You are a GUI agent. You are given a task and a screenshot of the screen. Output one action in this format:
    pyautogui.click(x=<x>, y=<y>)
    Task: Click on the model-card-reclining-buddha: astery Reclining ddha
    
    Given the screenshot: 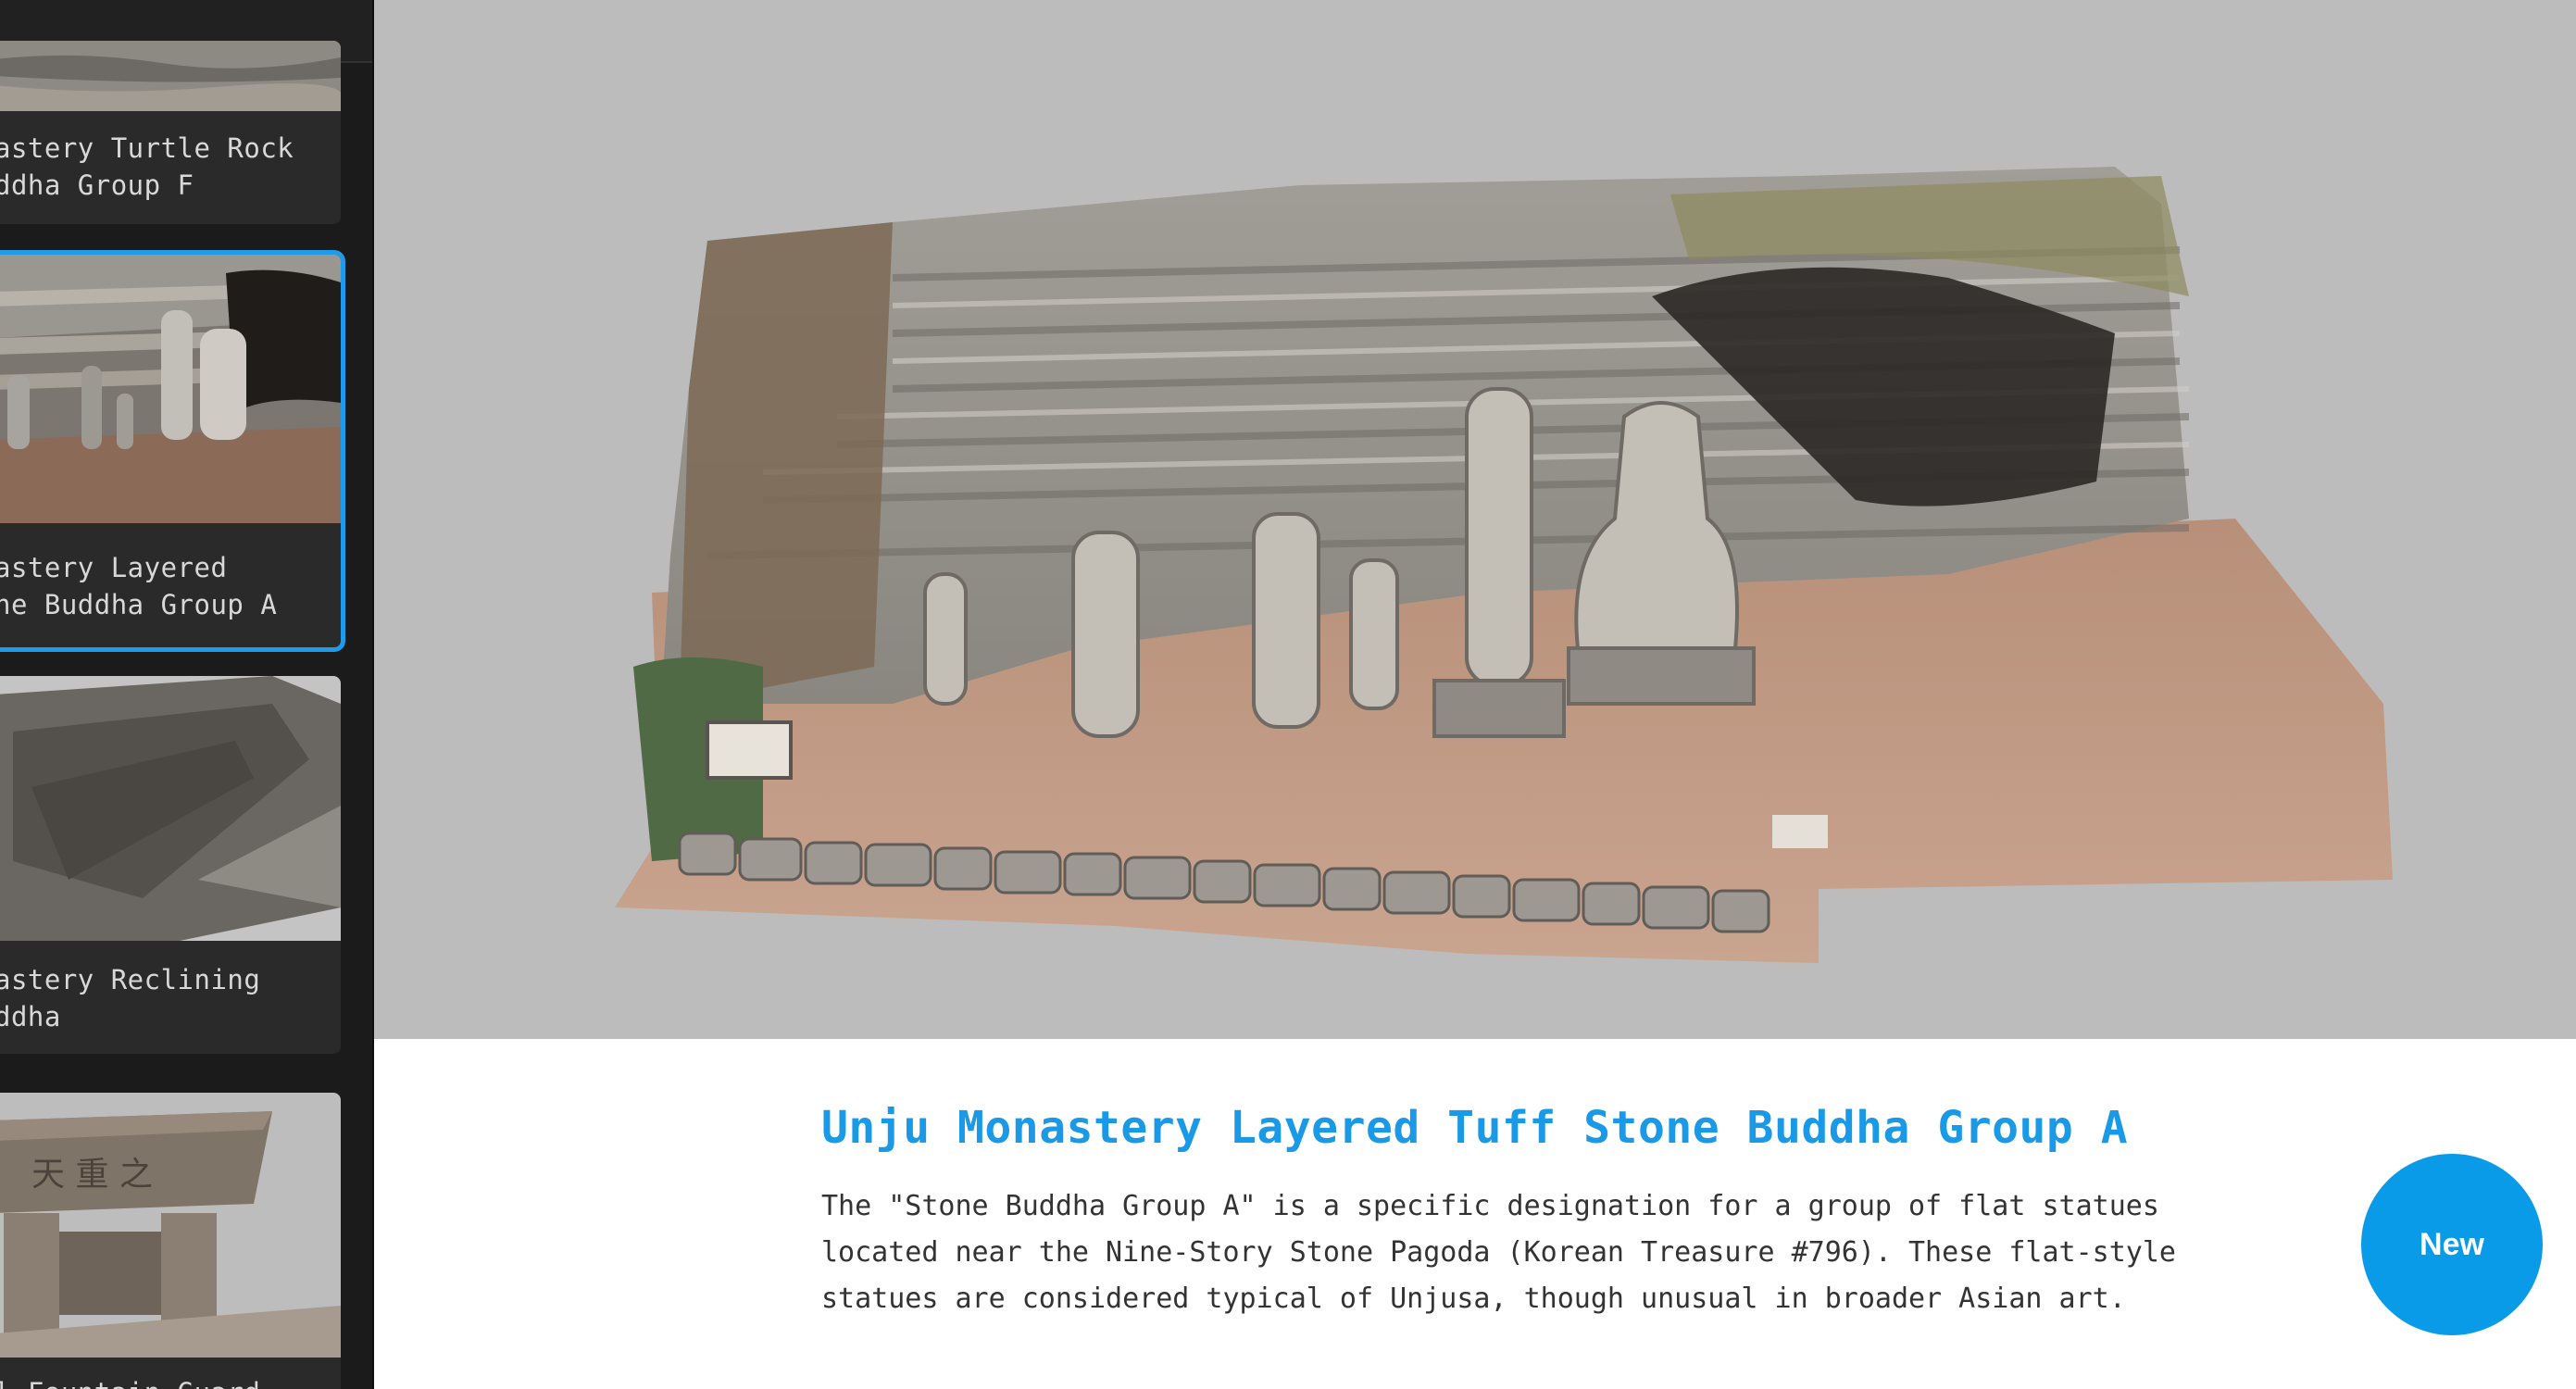 What is the action you would take?
    pyautogui.click(x=170, y=865)
    